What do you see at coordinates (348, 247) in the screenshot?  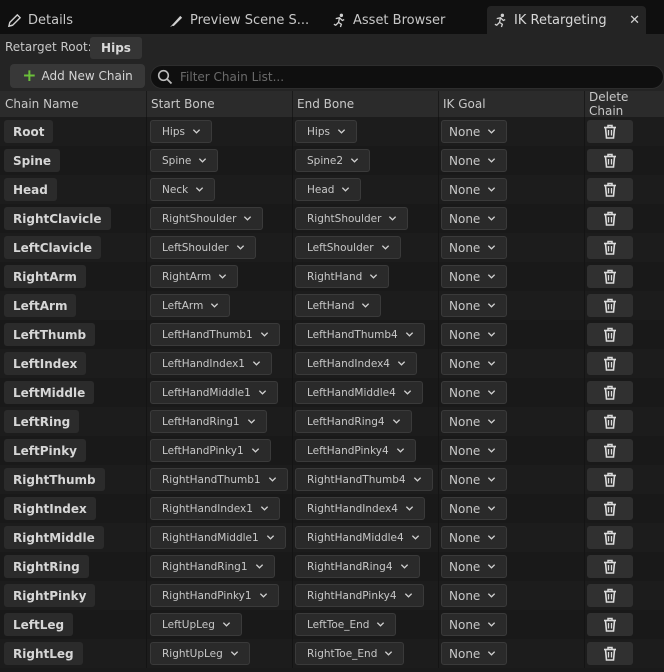 I see `end-bone-dropdown: LeftShoulder` at bounding box center [348, 247].